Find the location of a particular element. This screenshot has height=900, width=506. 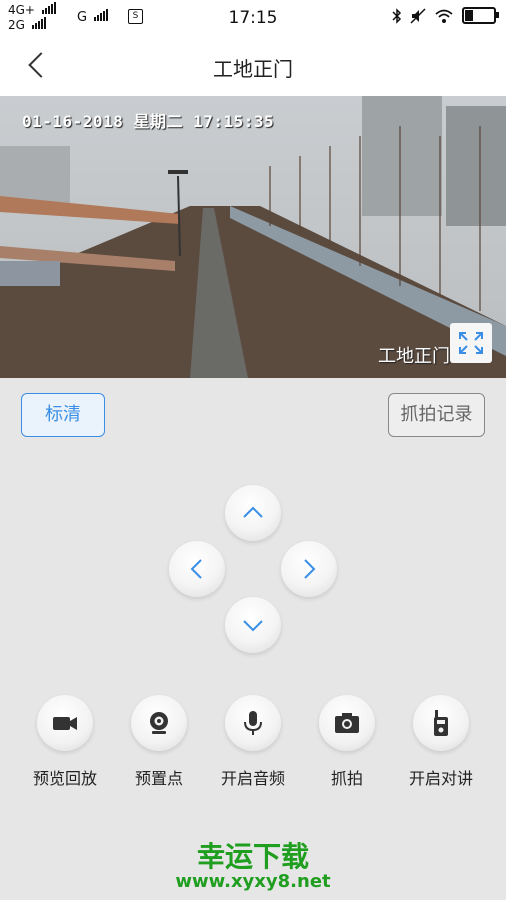

capture-button-circle is located at coordinates (347, 723).